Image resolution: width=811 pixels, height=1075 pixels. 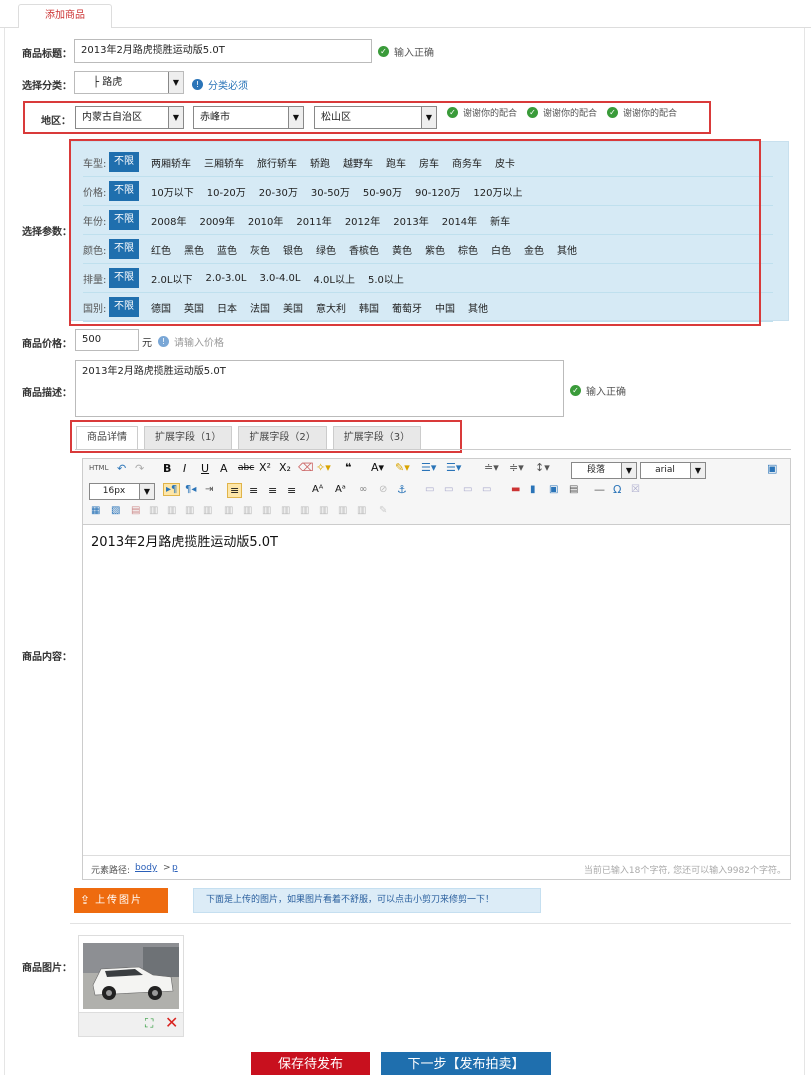 I want to click on special-char-icon: Ω, so click(x=617, y=489).